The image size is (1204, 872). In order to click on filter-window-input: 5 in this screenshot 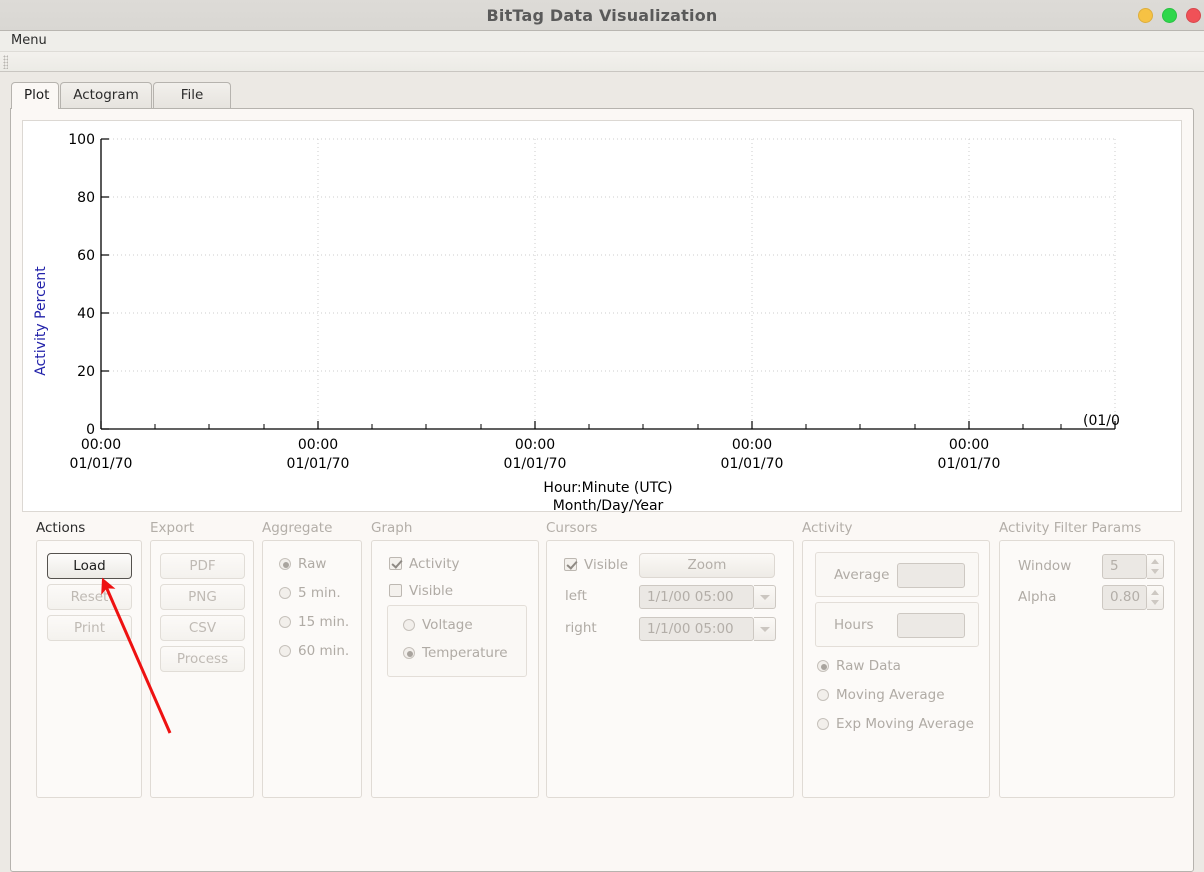, I will do `click(1124, 566)`.